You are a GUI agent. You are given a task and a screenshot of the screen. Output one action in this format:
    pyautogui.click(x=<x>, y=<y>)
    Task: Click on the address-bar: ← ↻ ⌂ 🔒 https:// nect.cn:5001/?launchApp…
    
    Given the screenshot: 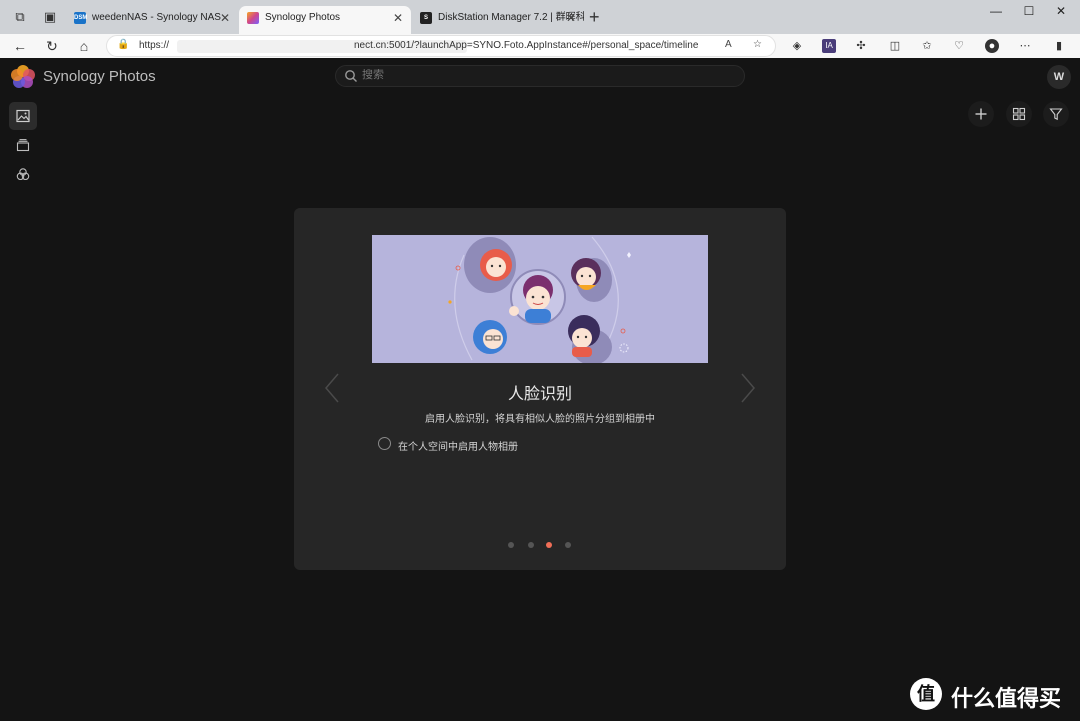 What is the action you would take?
    pyautogui.click(x=540, y=46)
    